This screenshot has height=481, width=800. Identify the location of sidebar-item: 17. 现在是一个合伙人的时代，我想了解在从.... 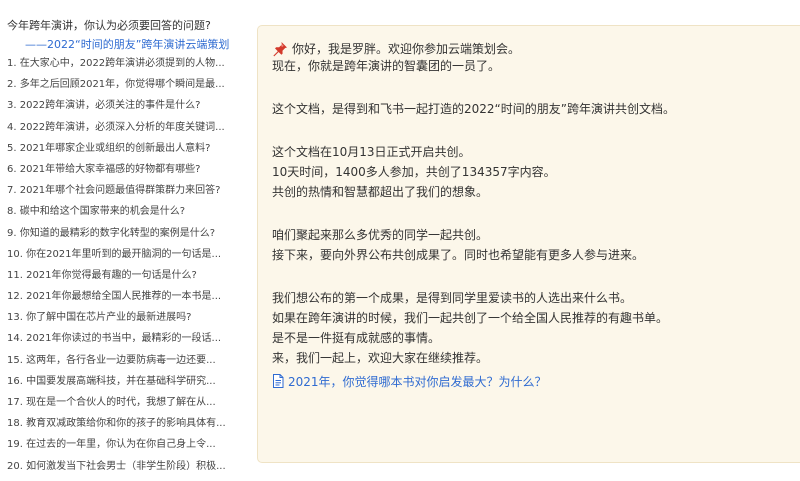
(123, 406).